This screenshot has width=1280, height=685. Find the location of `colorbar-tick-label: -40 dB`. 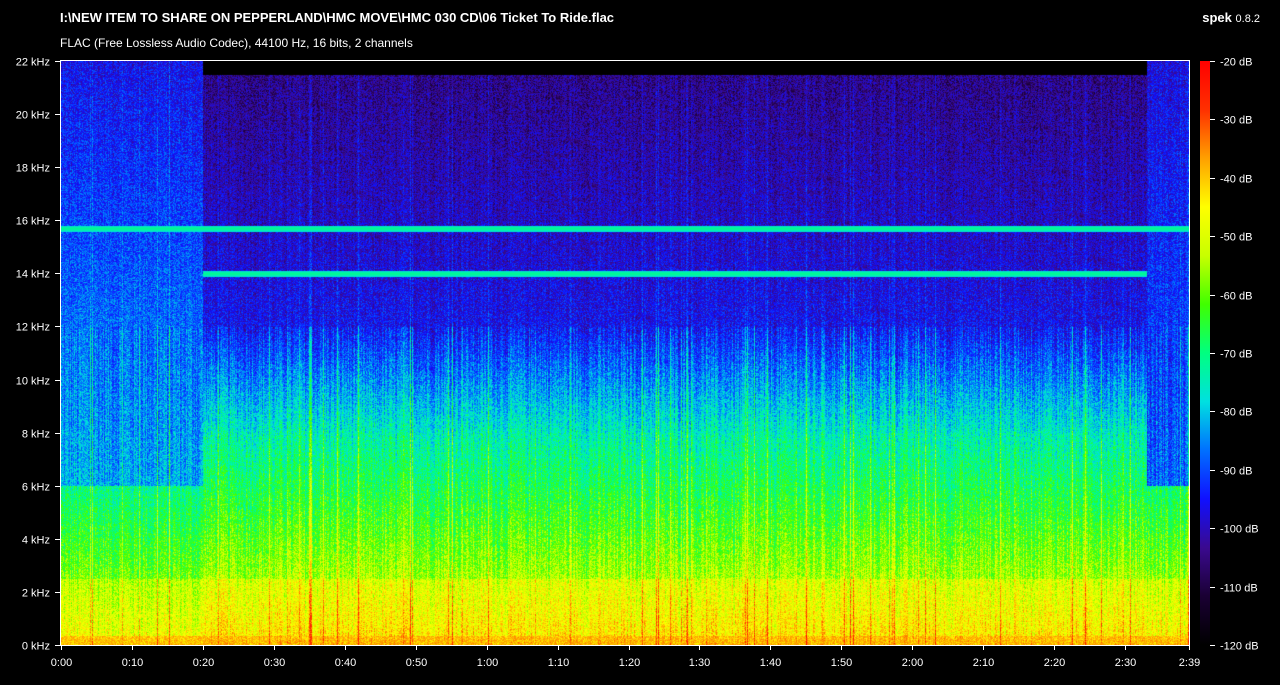

colorbar-tick-label: -40 dB is located at coordinates (1236, 180).